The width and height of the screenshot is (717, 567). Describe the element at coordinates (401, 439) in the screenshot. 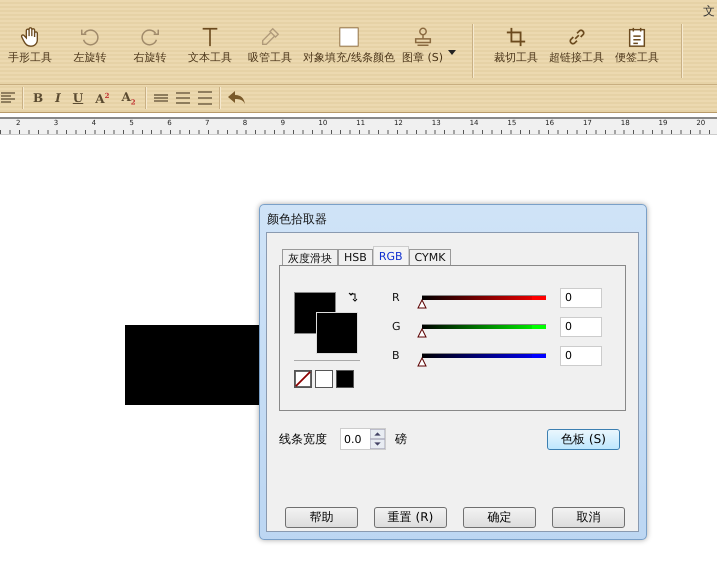

I see `unit-label: 磅` at that location.